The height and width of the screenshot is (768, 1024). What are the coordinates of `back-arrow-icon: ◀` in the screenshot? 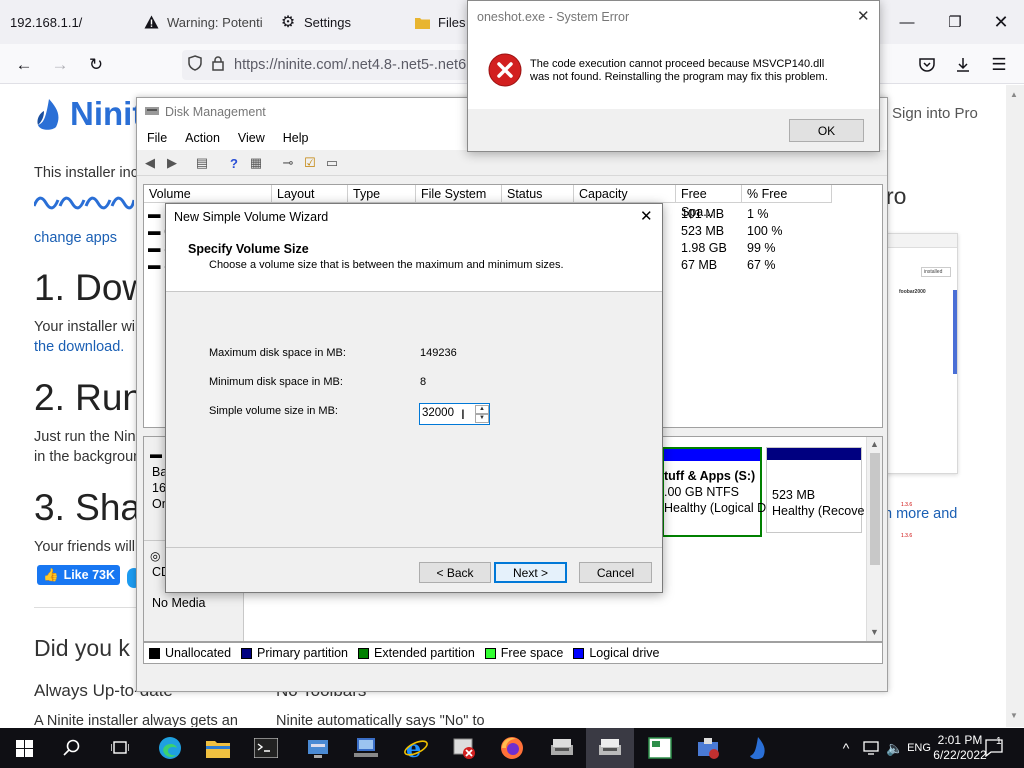 It's located at (150, 163).